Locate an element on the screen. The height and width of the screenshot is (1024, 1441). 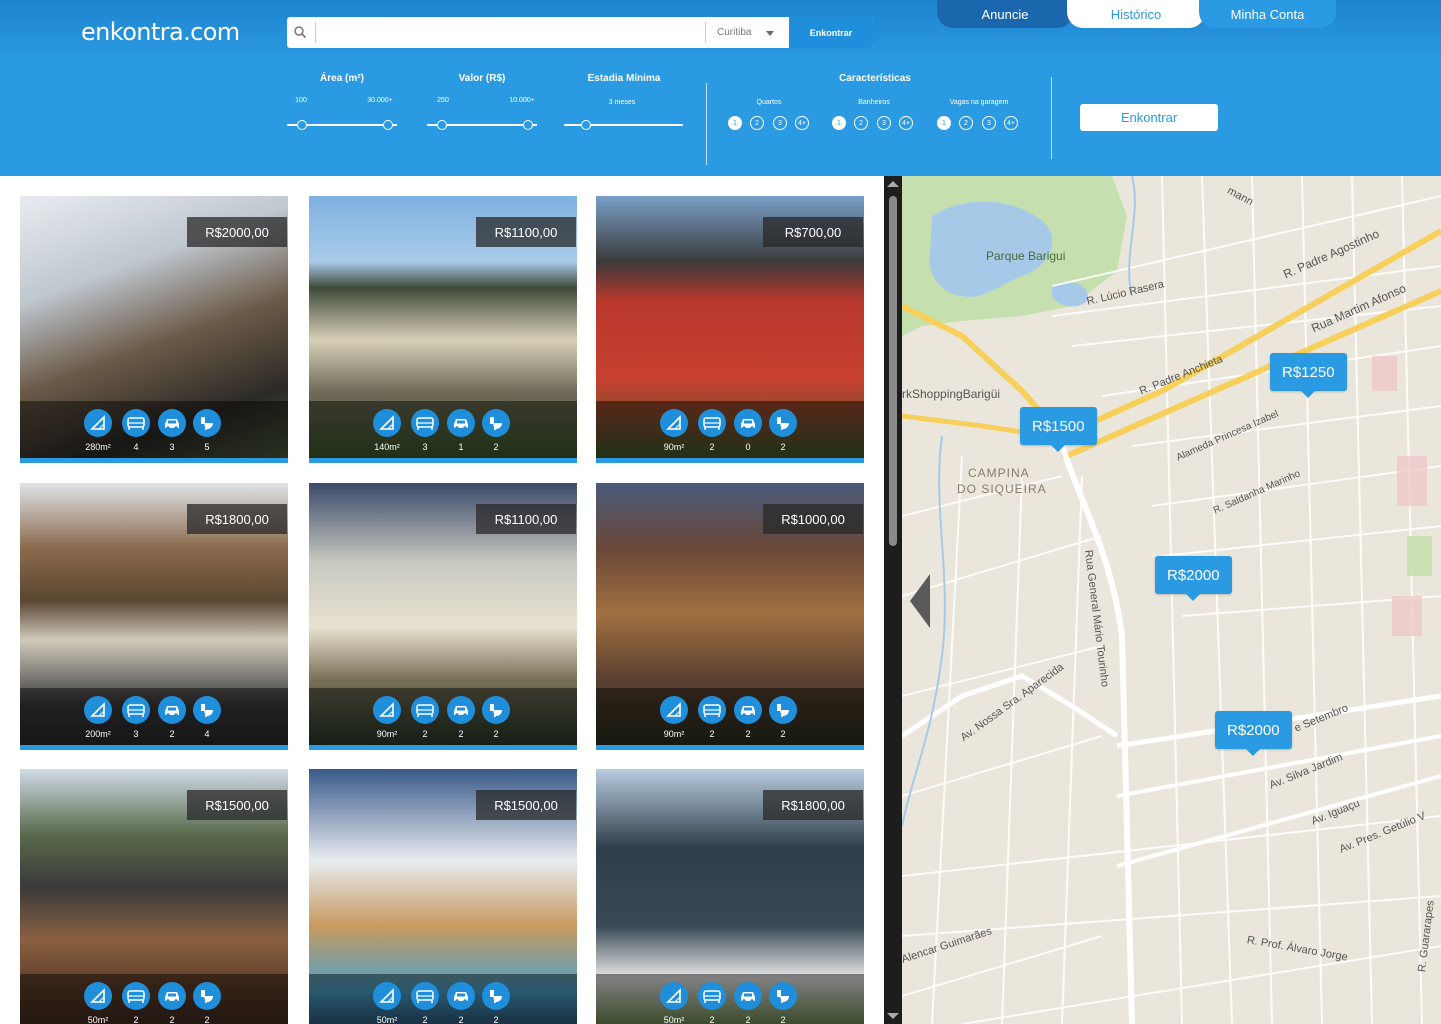
vagas-option-3: 3 is located at coordinates (989, 123).